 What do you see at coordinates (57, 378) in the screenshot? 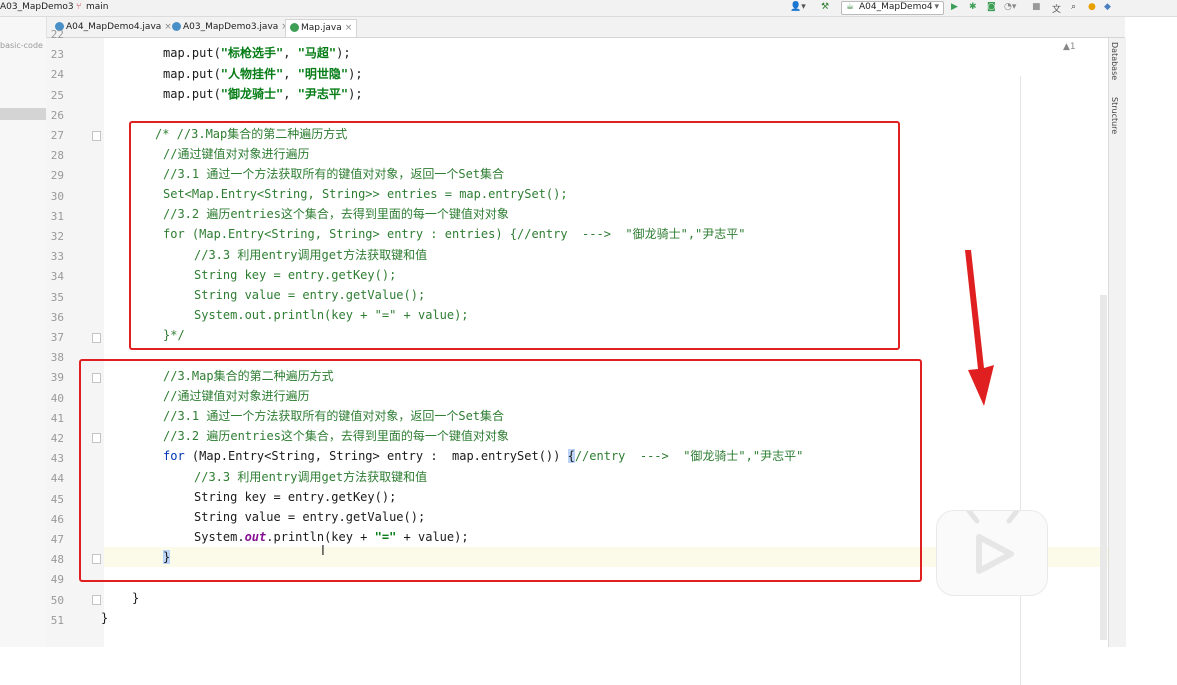
I see `line-number: 39` at bounding box center [57, 378].